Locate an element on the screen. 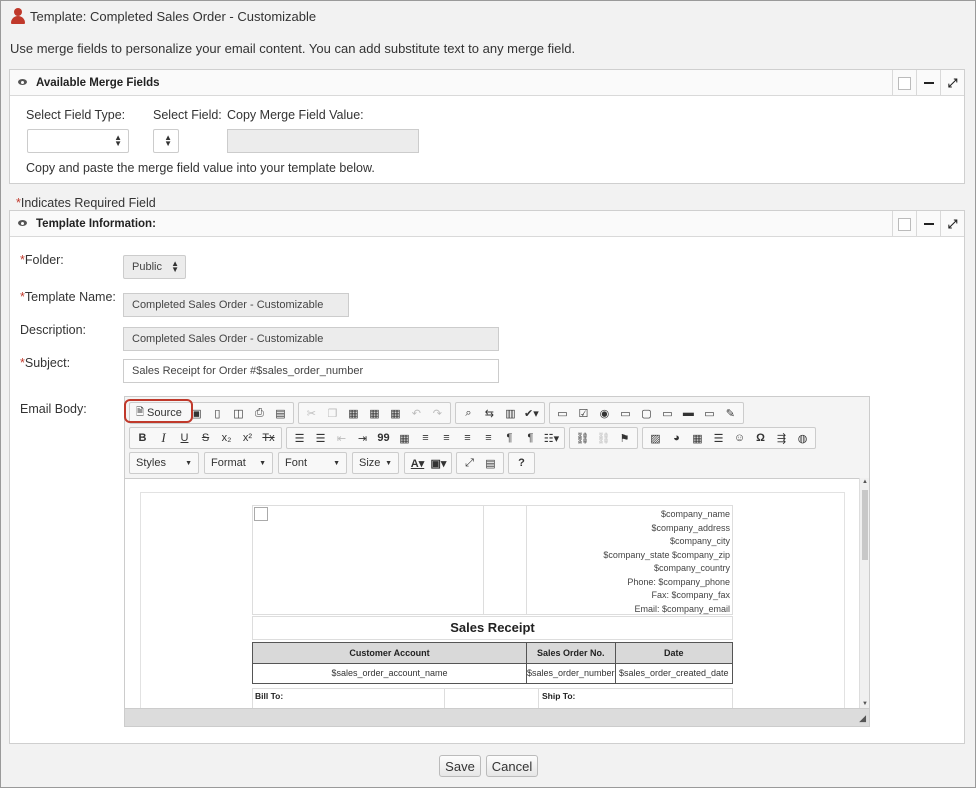 The image size is (976, 788). description-input: Completed Sales Order - Customizable is located at coordinates (311, 339).